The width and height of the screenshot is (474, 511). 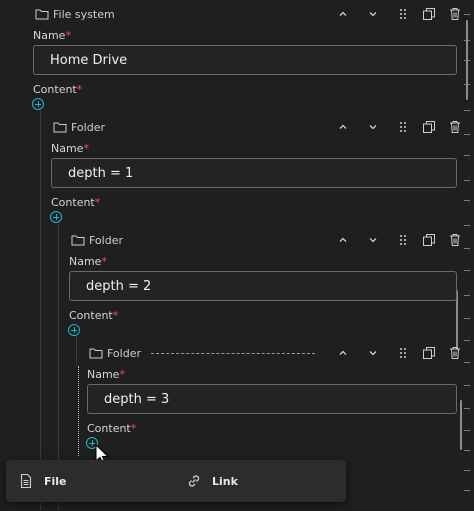 I want to click on drop-indicator, so click(x=233, y=353).